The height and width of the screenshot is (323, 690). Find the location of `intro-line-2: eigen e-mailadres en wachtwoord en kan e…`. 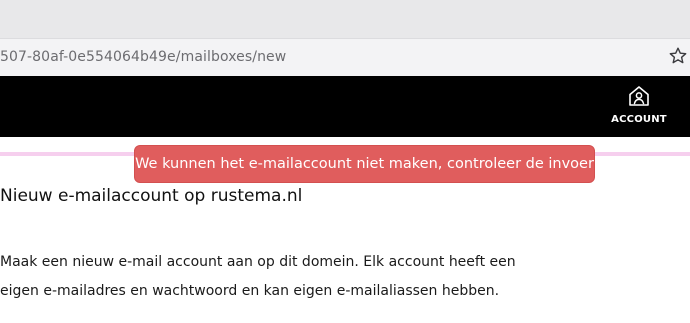

intro-line-2: eigen e-mailadres en wachtwoord en kan e… is located at coordinates (250, 291).